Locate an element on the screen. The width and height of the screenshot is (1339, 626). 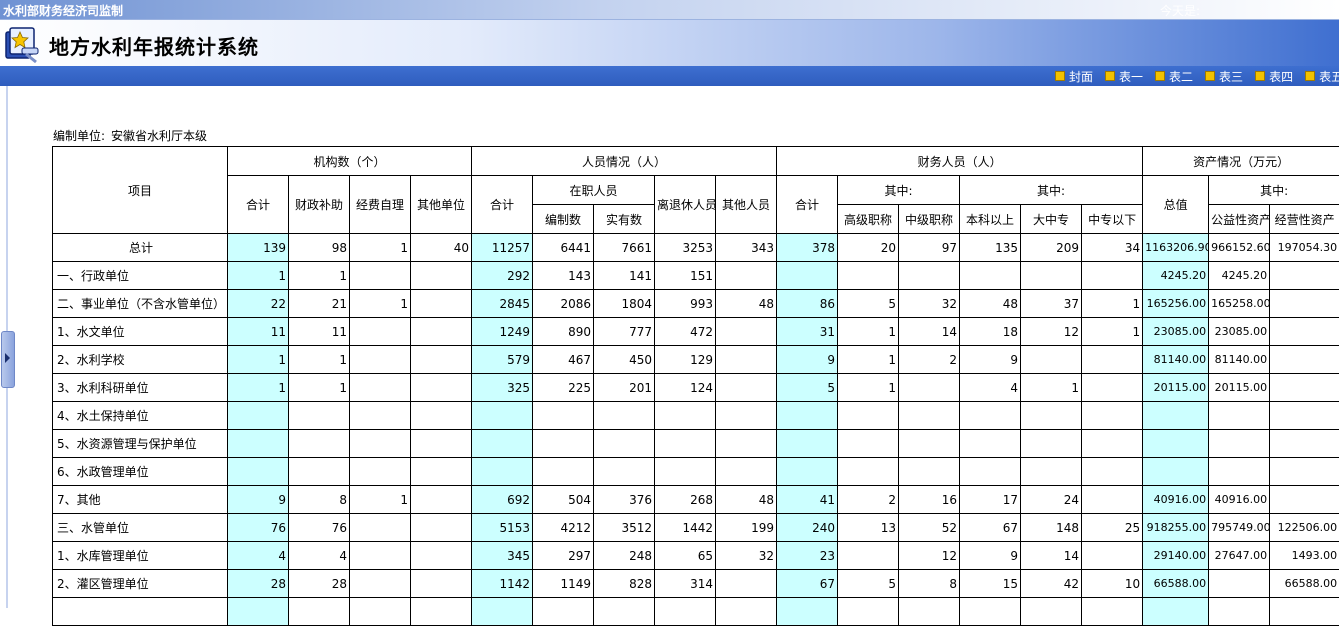
nav-item: 表一 is located at coordinates (1124, 76).